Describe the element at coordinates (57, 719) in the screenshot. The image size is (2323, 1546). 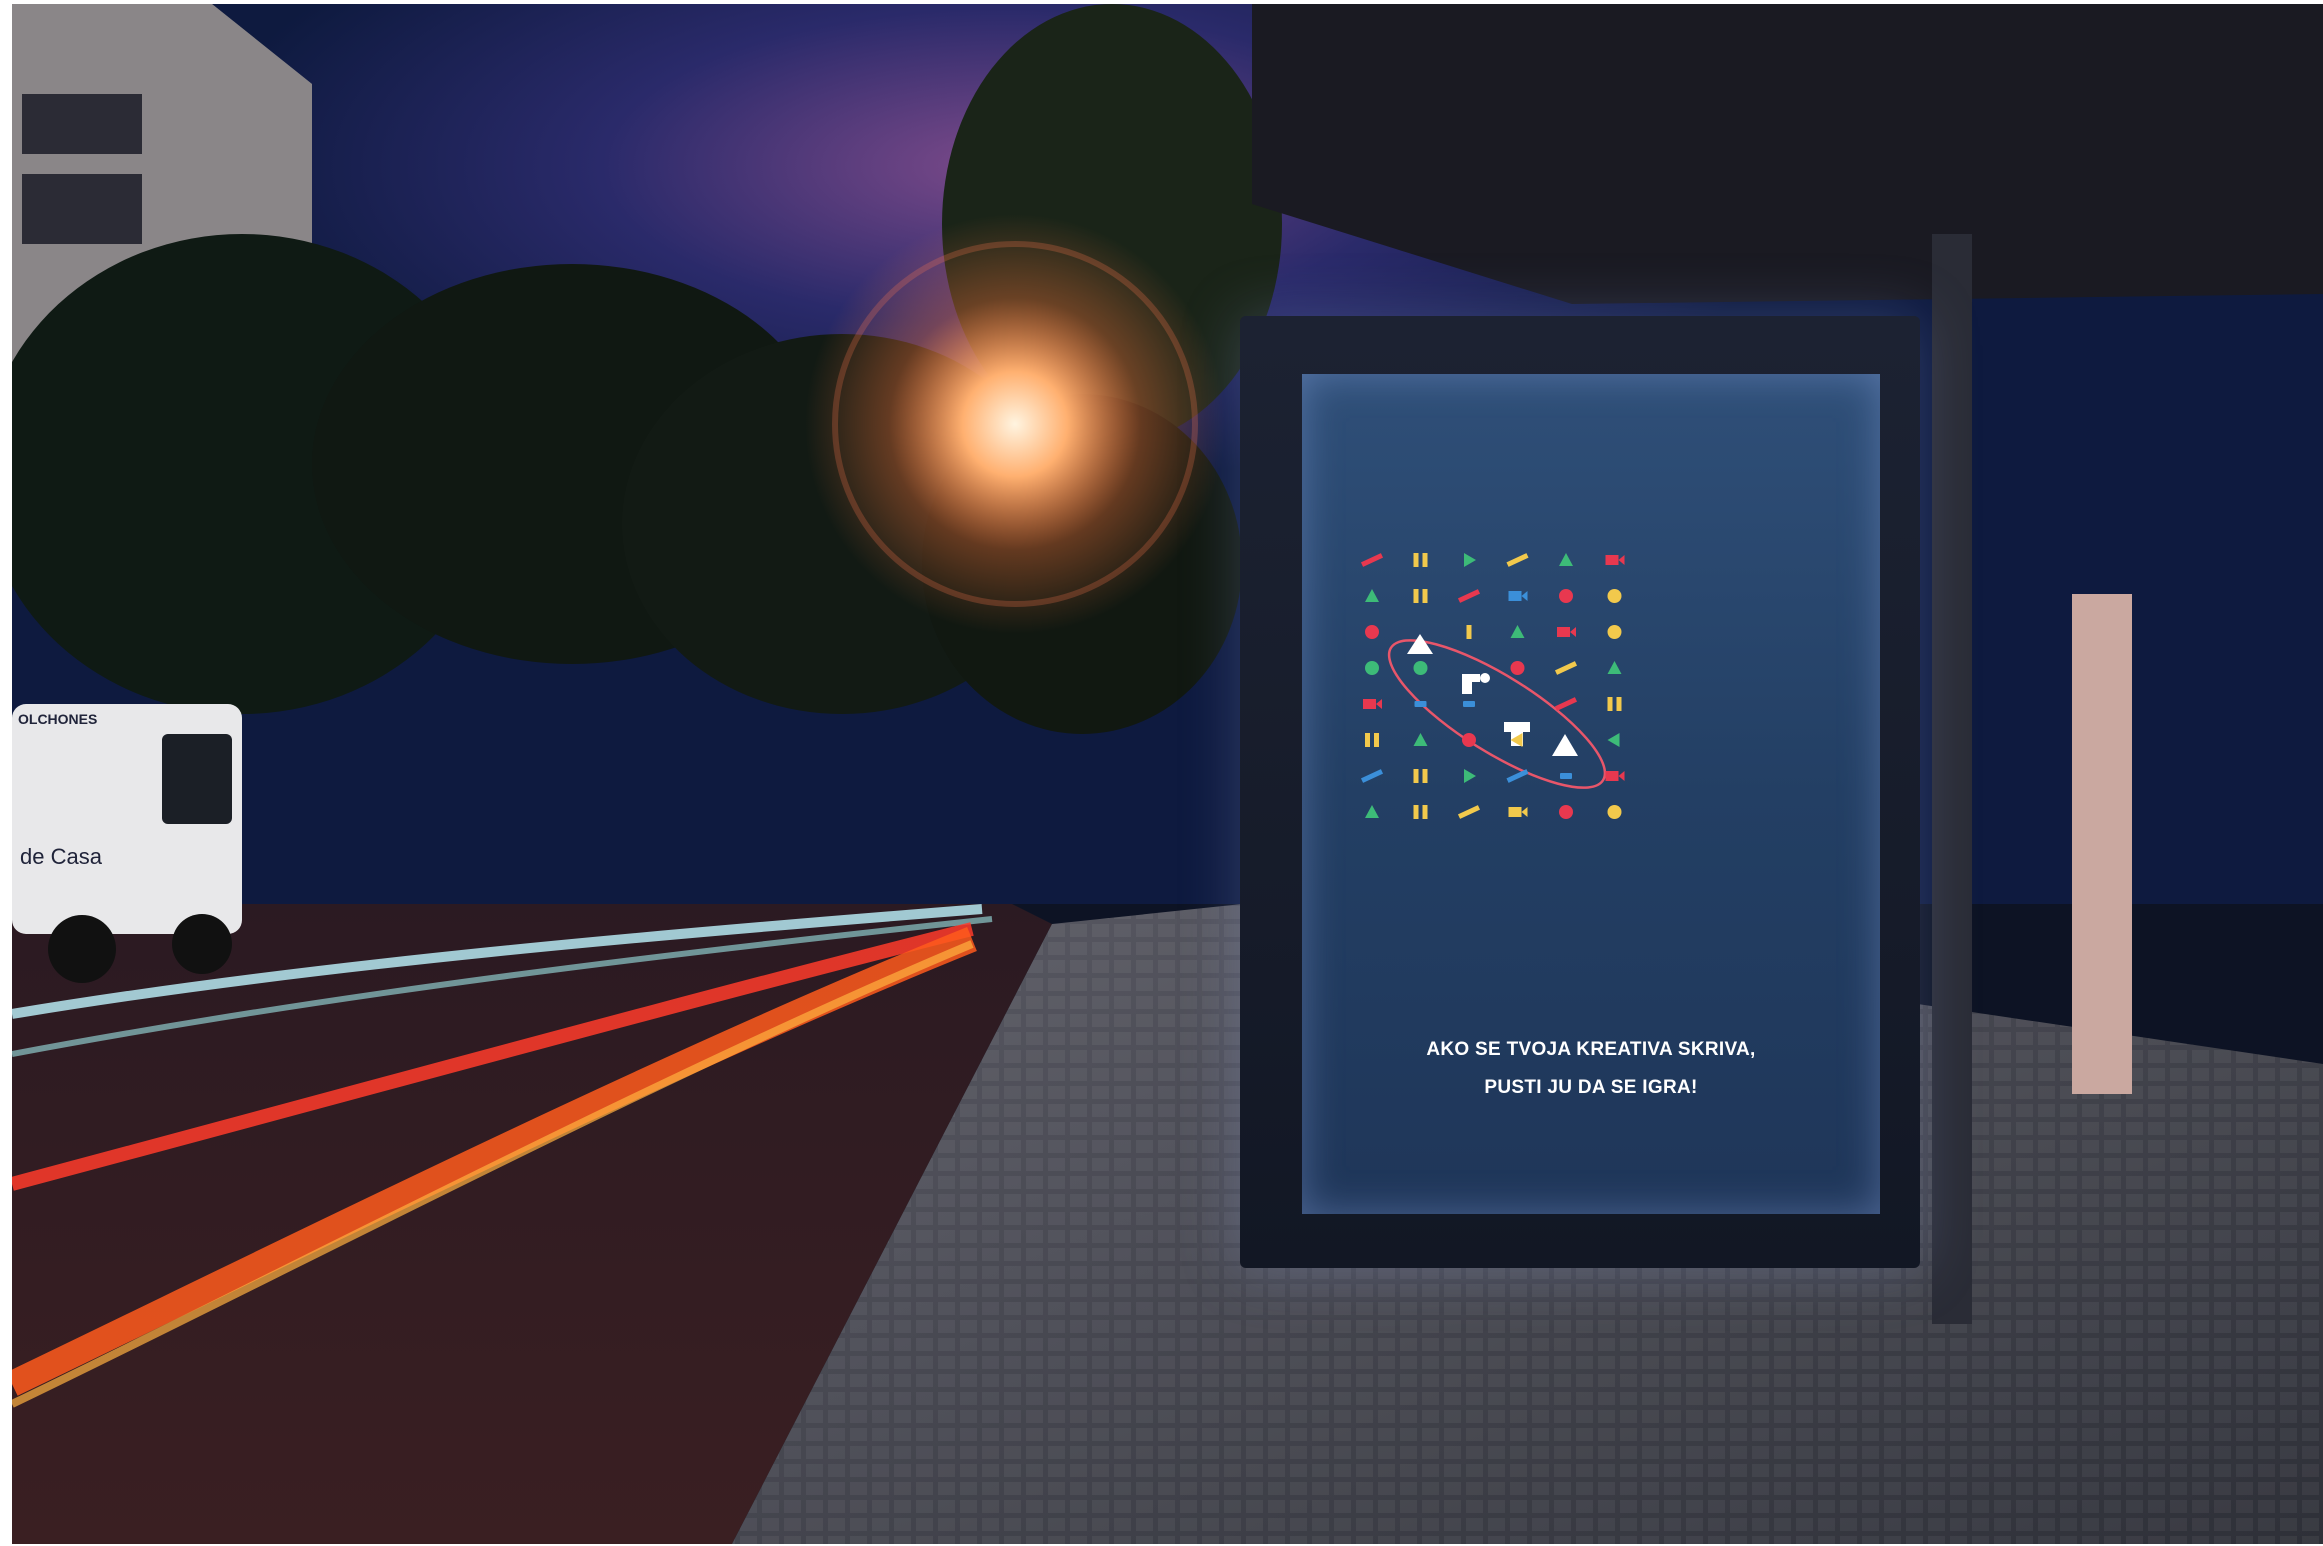
I see `van-top-lettering: OLCHONES` at that location.